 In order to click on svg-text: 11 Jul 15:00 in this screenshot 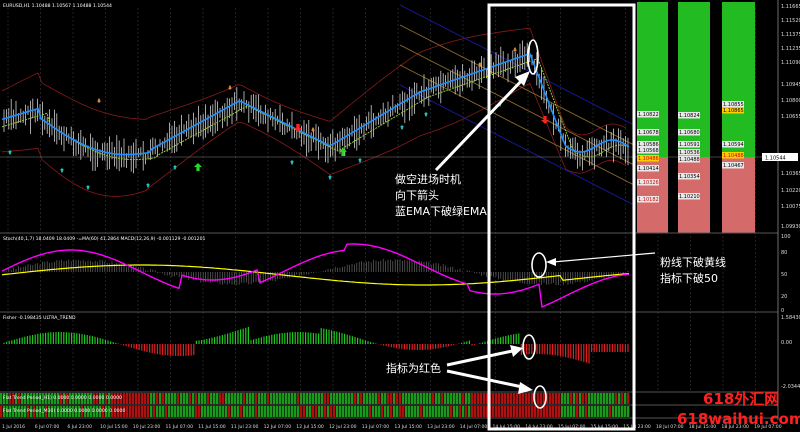, I will do `click(212, 427)`.